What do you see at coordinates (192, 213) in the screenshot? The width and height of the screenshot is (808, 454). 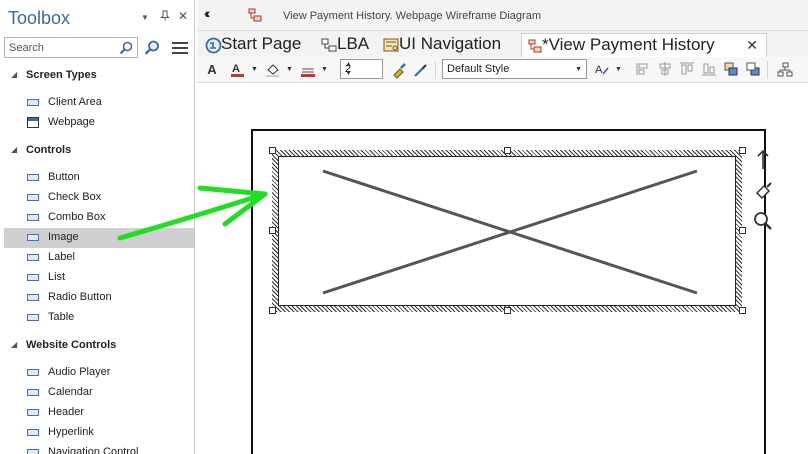 I see `annotation-arrow` at bounding box center [192, 213].